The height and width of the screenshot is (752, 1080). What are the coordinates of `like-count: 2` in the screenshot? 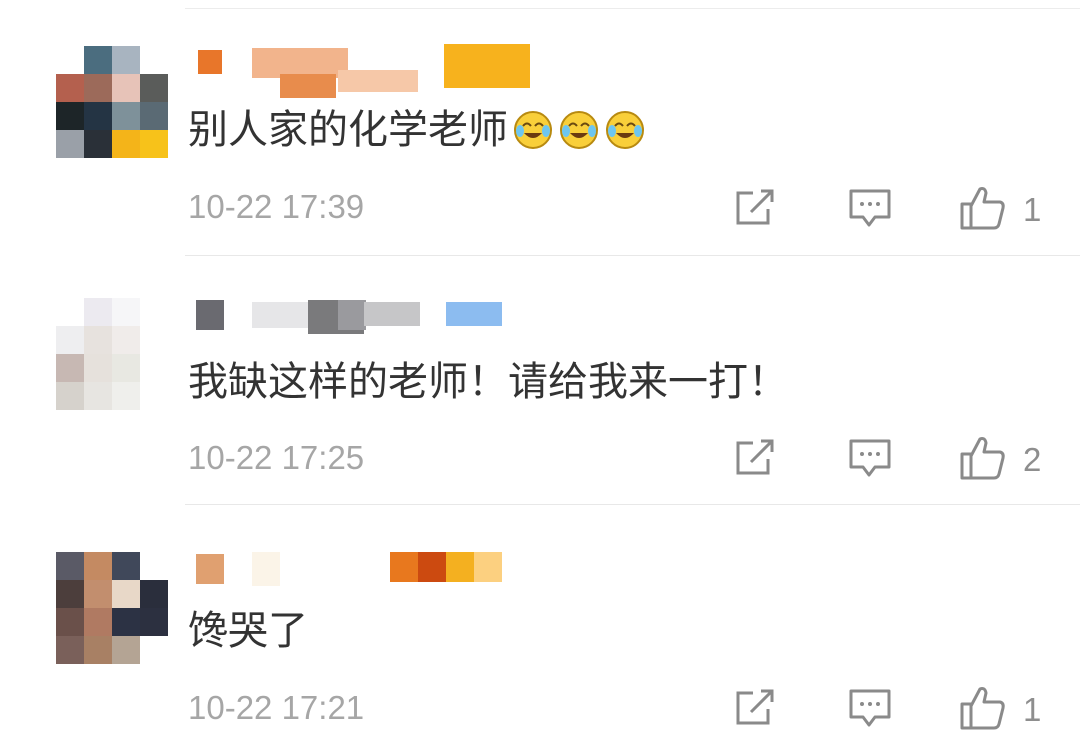 It's located at (1032, 459).